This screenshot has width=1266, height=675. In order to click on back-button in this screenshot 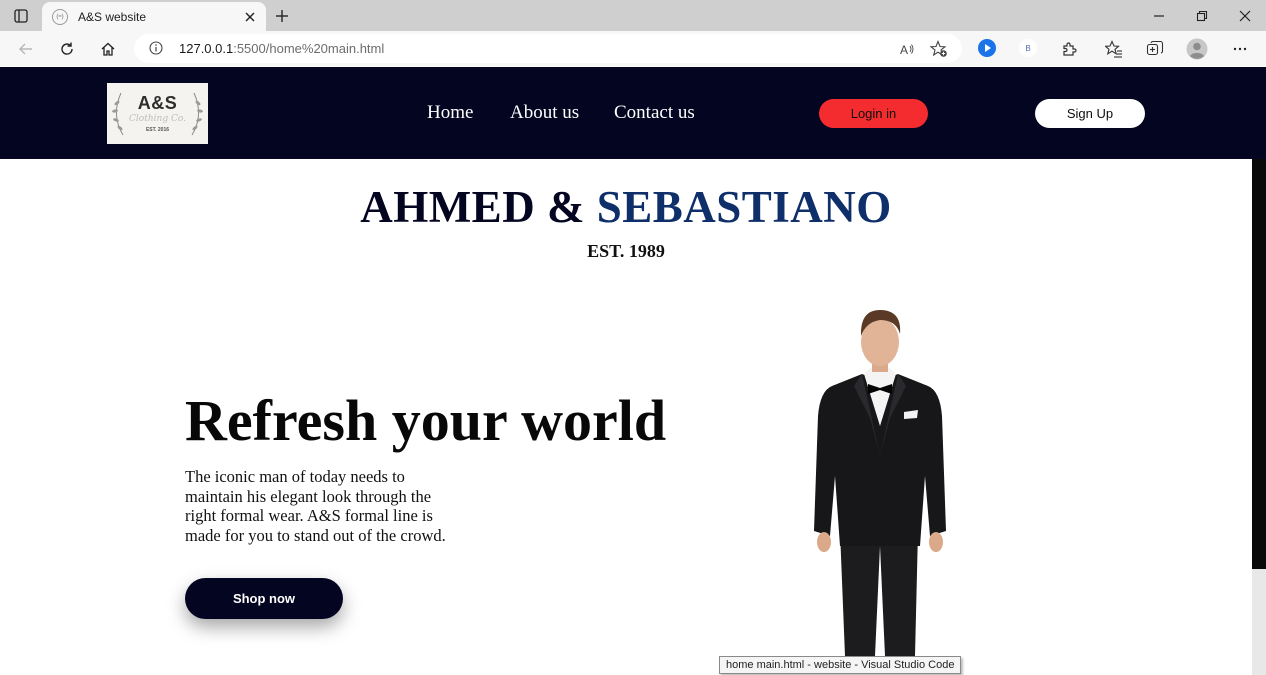, I will do `click(26, 49)`.